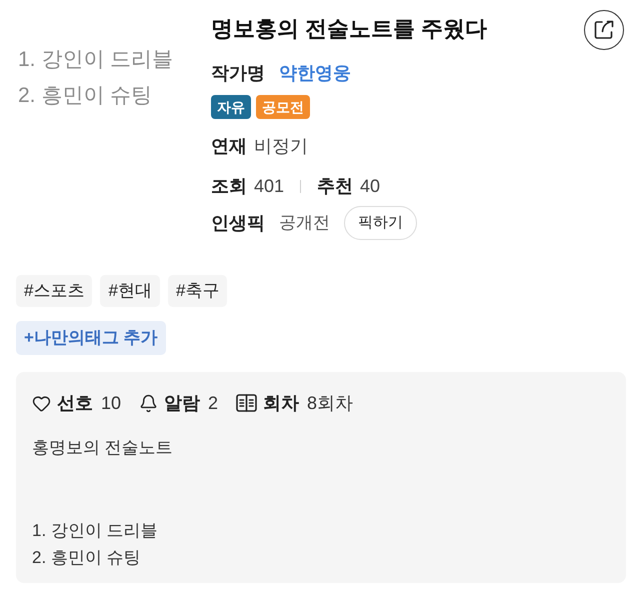  Describe the element at coordinates (85, 96) in the screenshot. I see `handwriting-text: 2. 흥민이 슈팅` at that location.